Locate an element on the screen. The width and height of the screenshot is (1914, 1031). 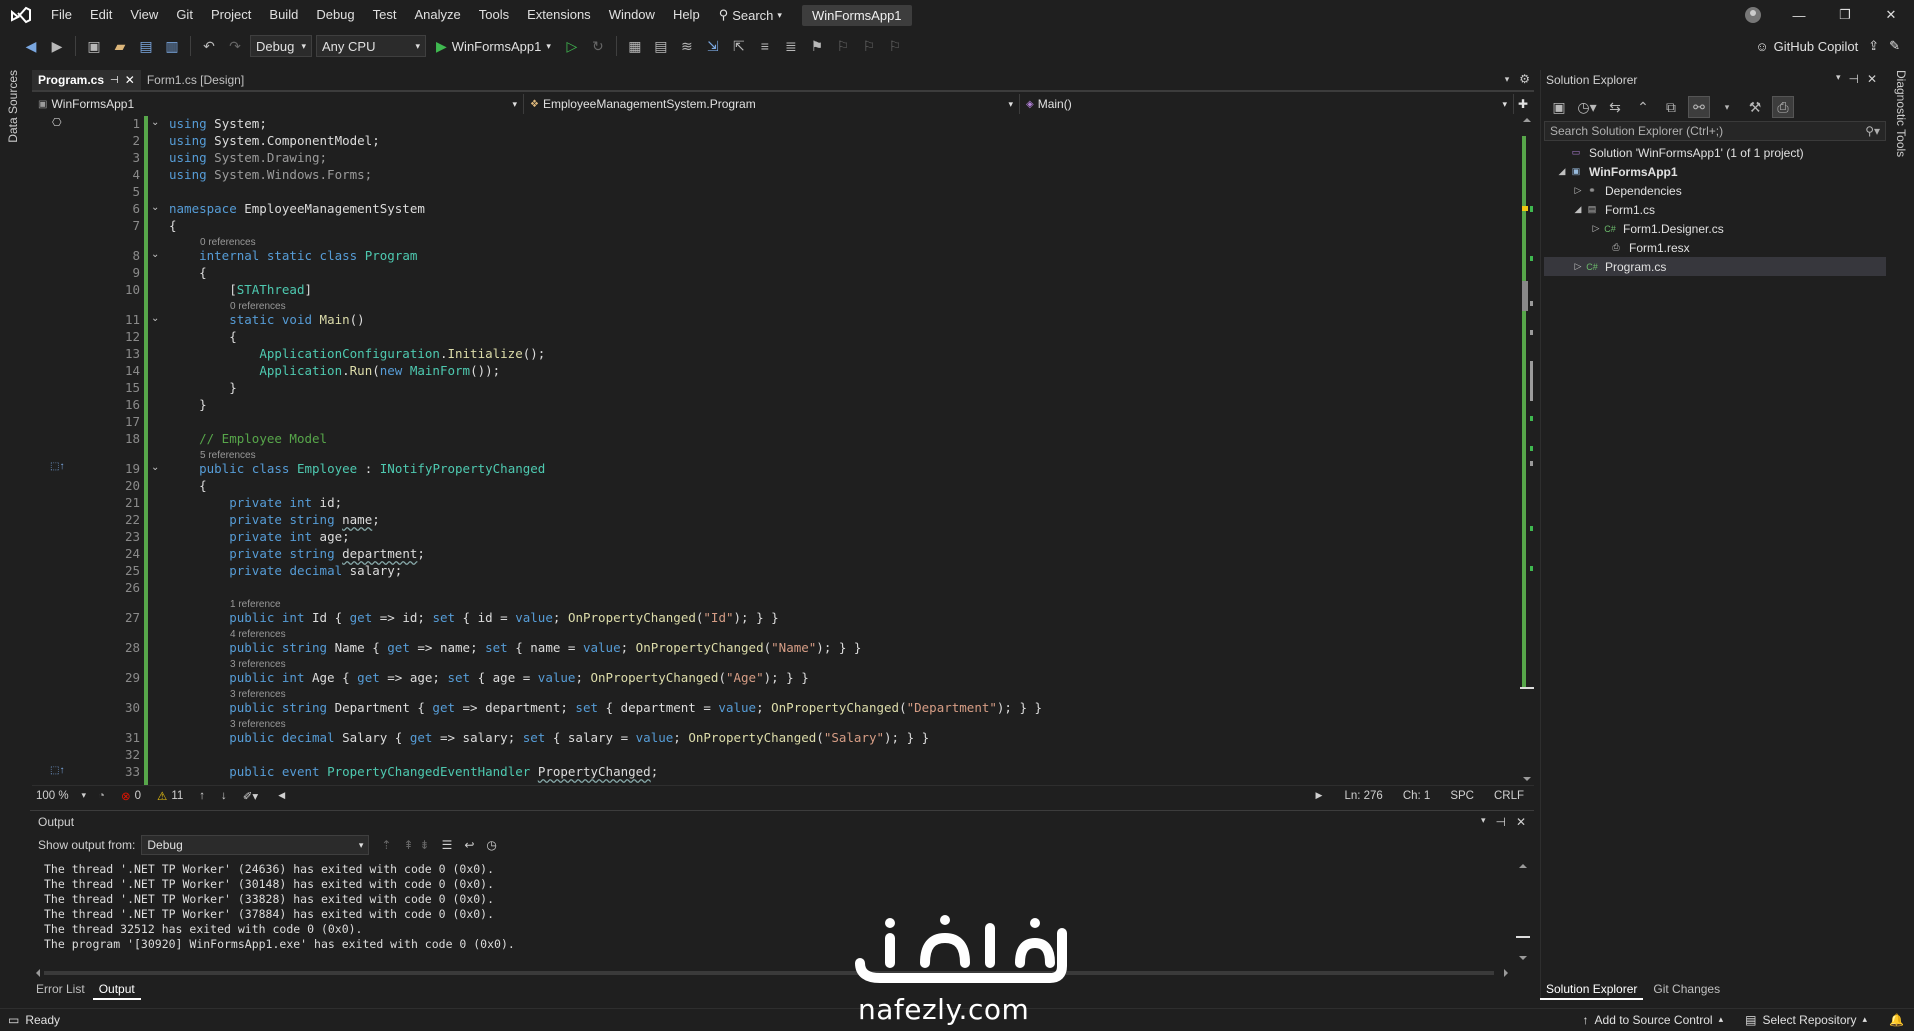
find-message-icon: ⇡ is located at coordinates (386, 845).